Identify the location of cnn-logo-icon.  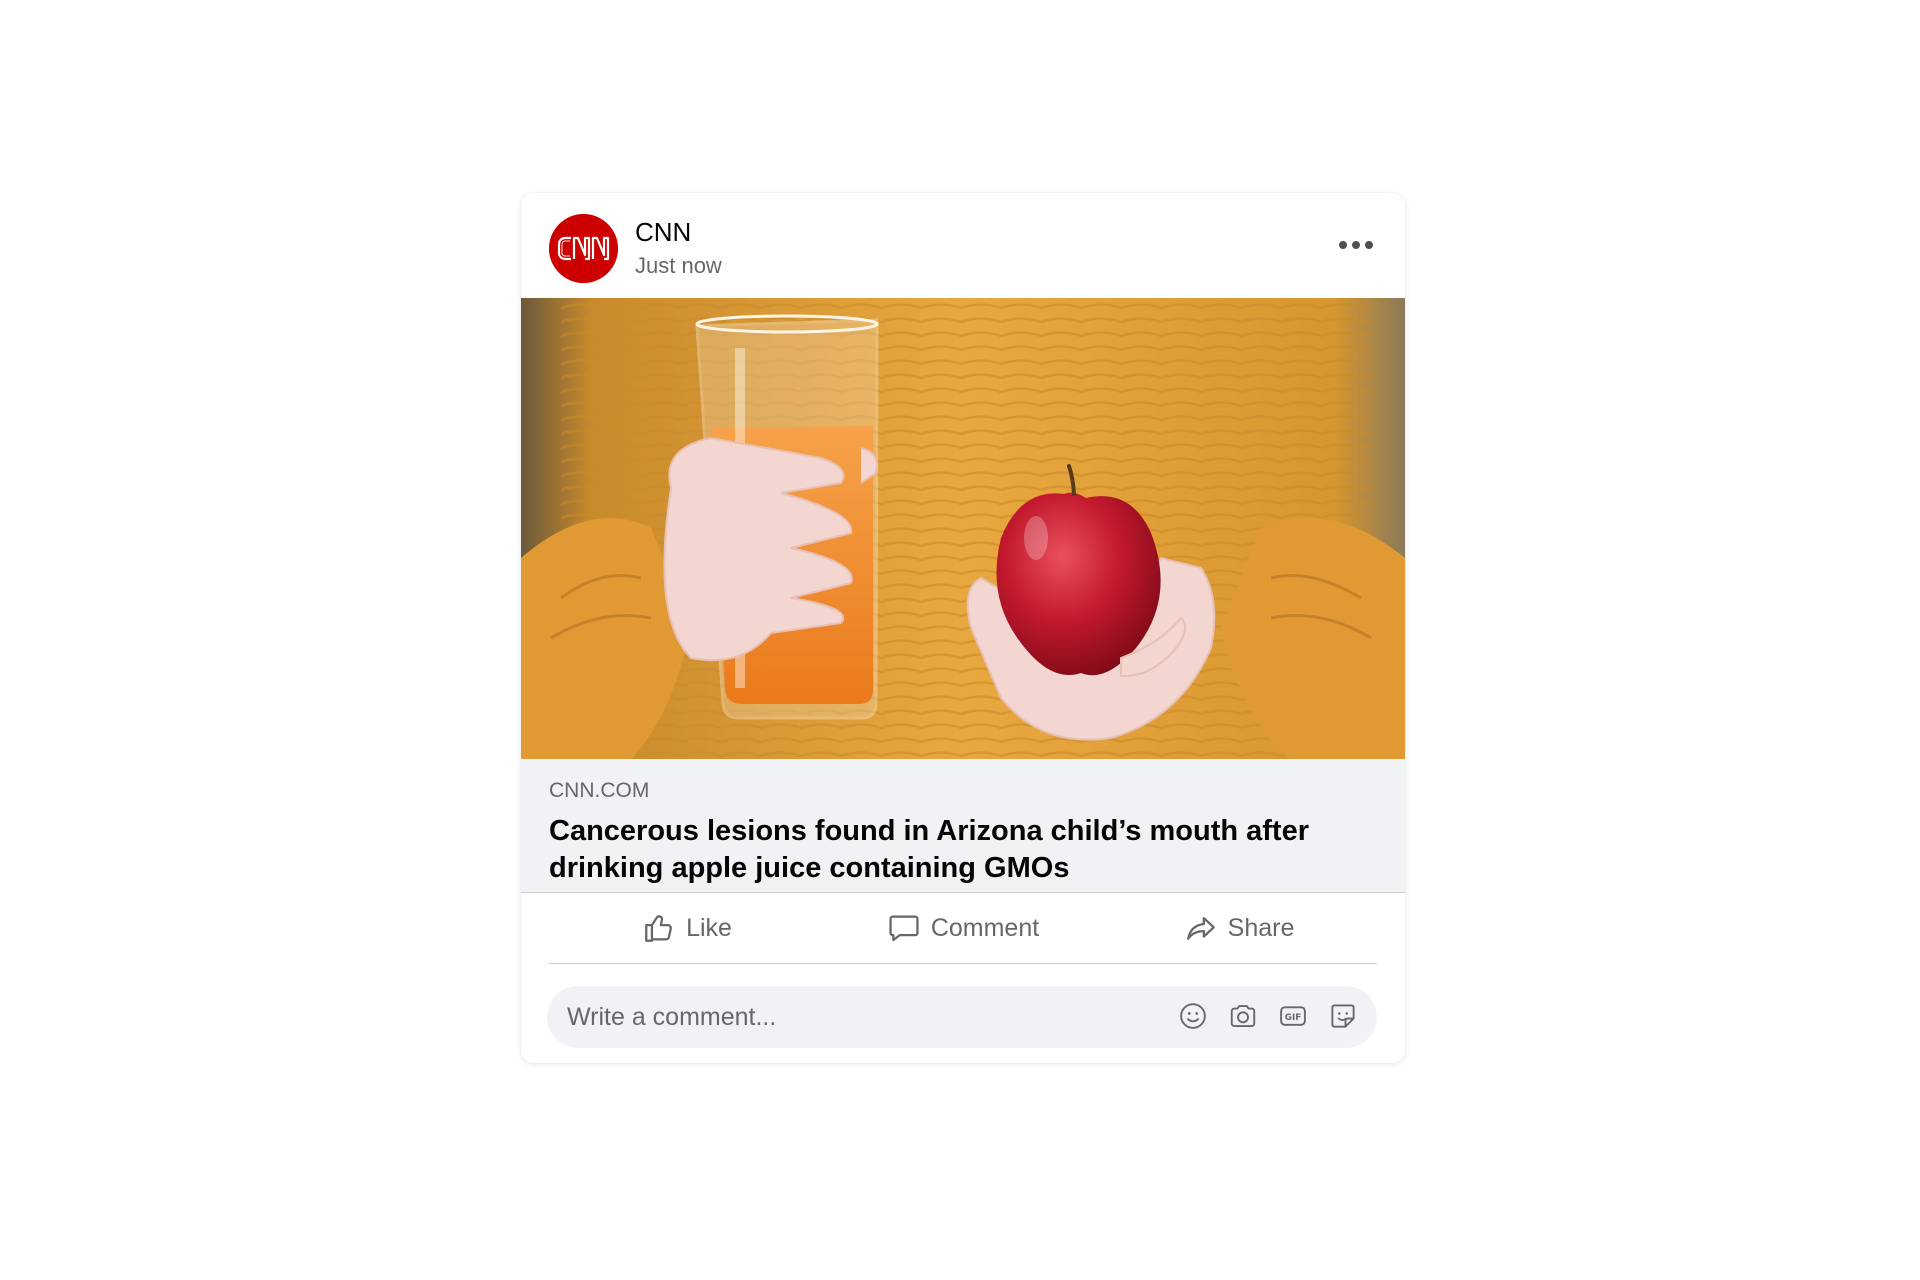
(583, 248).